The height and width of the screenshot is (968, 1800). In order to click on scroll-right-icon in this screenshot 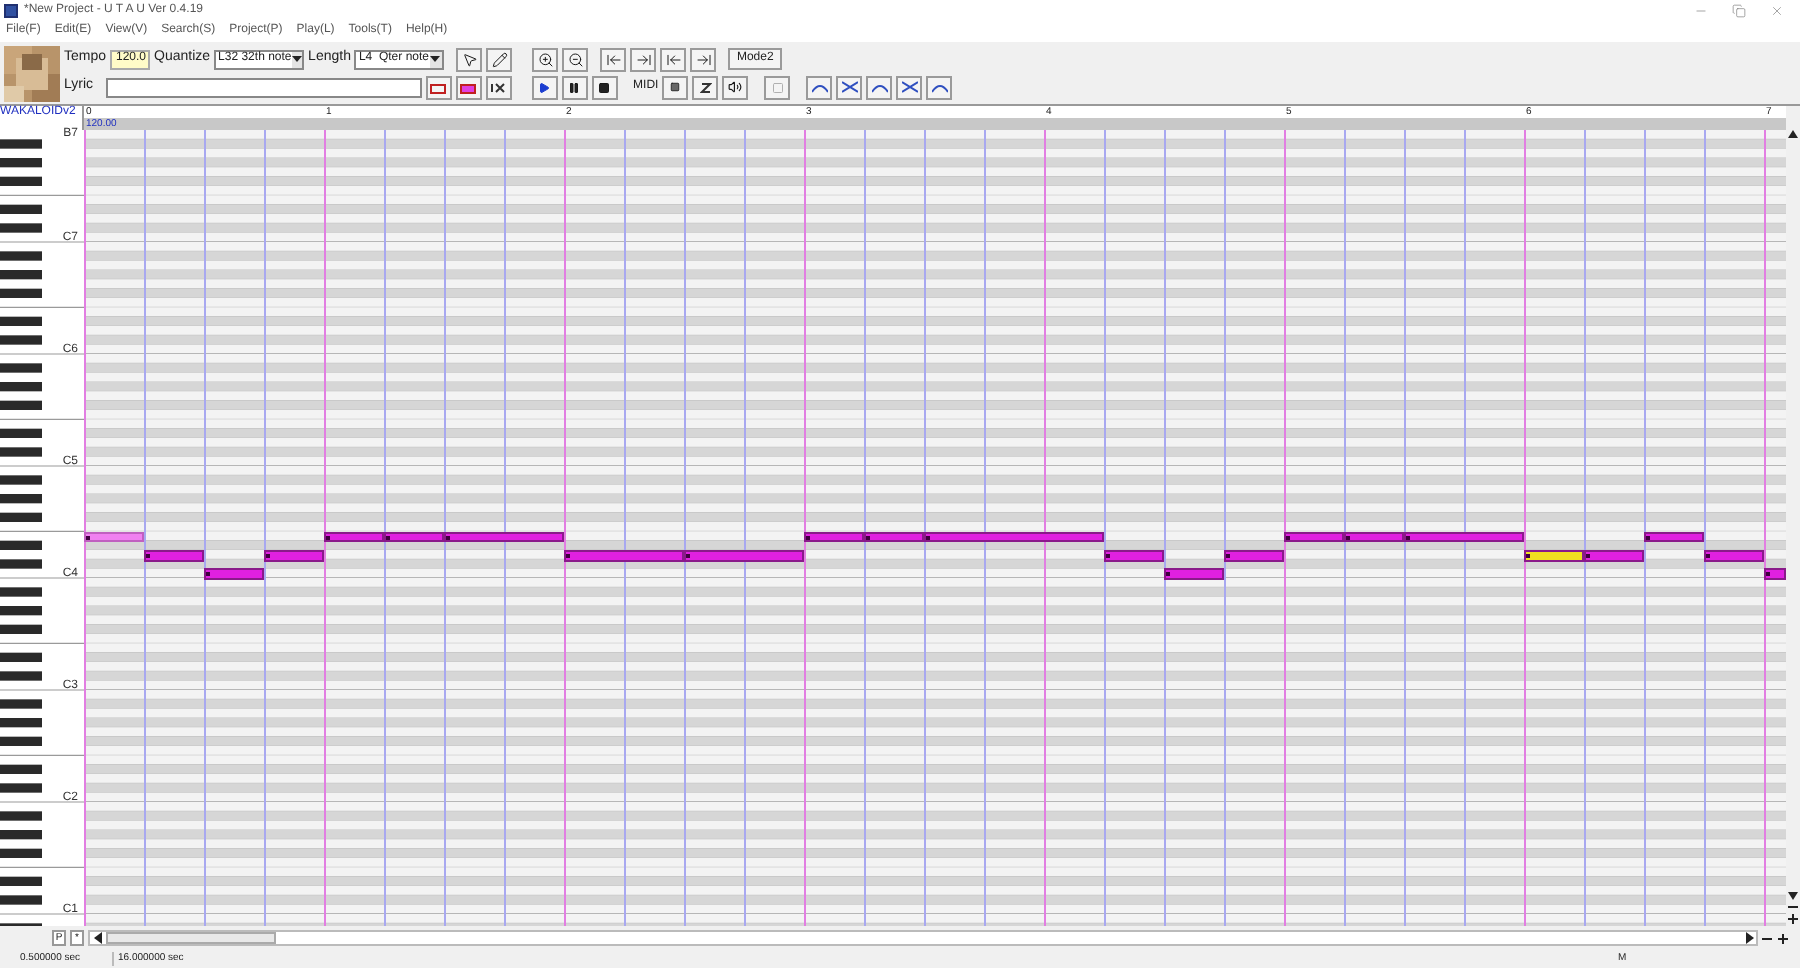, I will do `click(1750, 938)`.